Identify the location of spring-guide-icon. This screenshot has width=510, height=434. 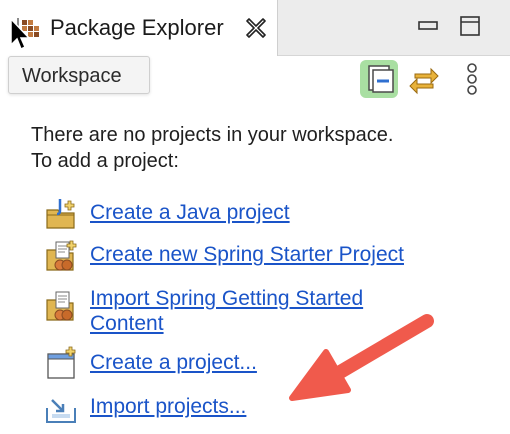
(60, 306).